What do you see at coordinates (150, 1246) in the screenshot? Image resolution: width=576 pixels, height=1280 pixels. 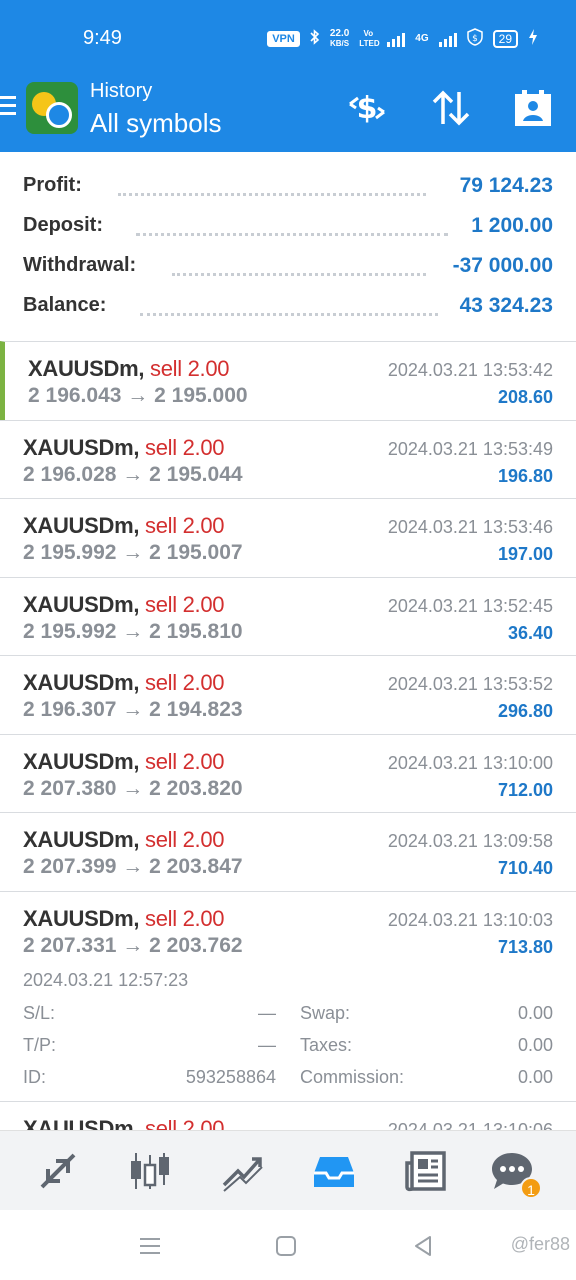 I see `recent-apps-icon` at bounding box center [150, 1246].